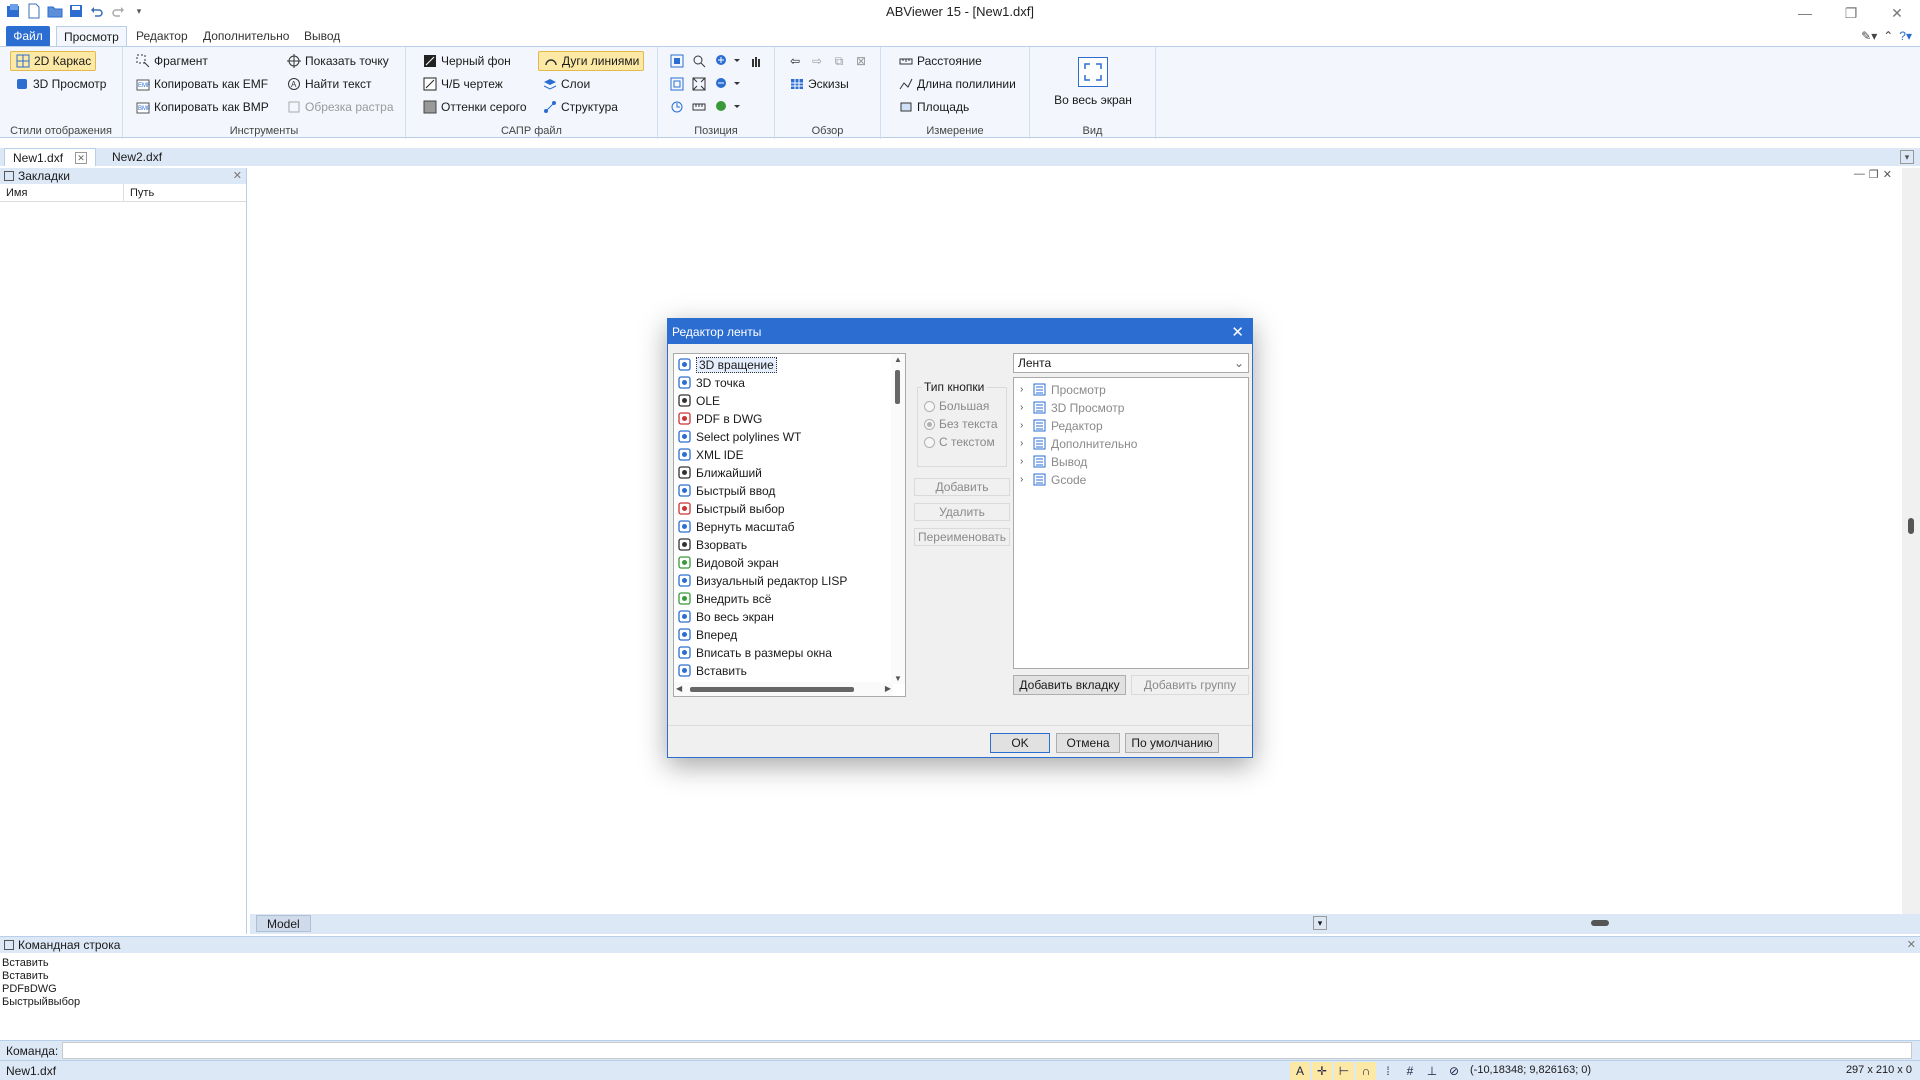 This screenshot has width=1920, height=1080. What do you see at coordinates (699, 84) in the screenshot?
I see `fit-icon` at bounding box center [699, 84].